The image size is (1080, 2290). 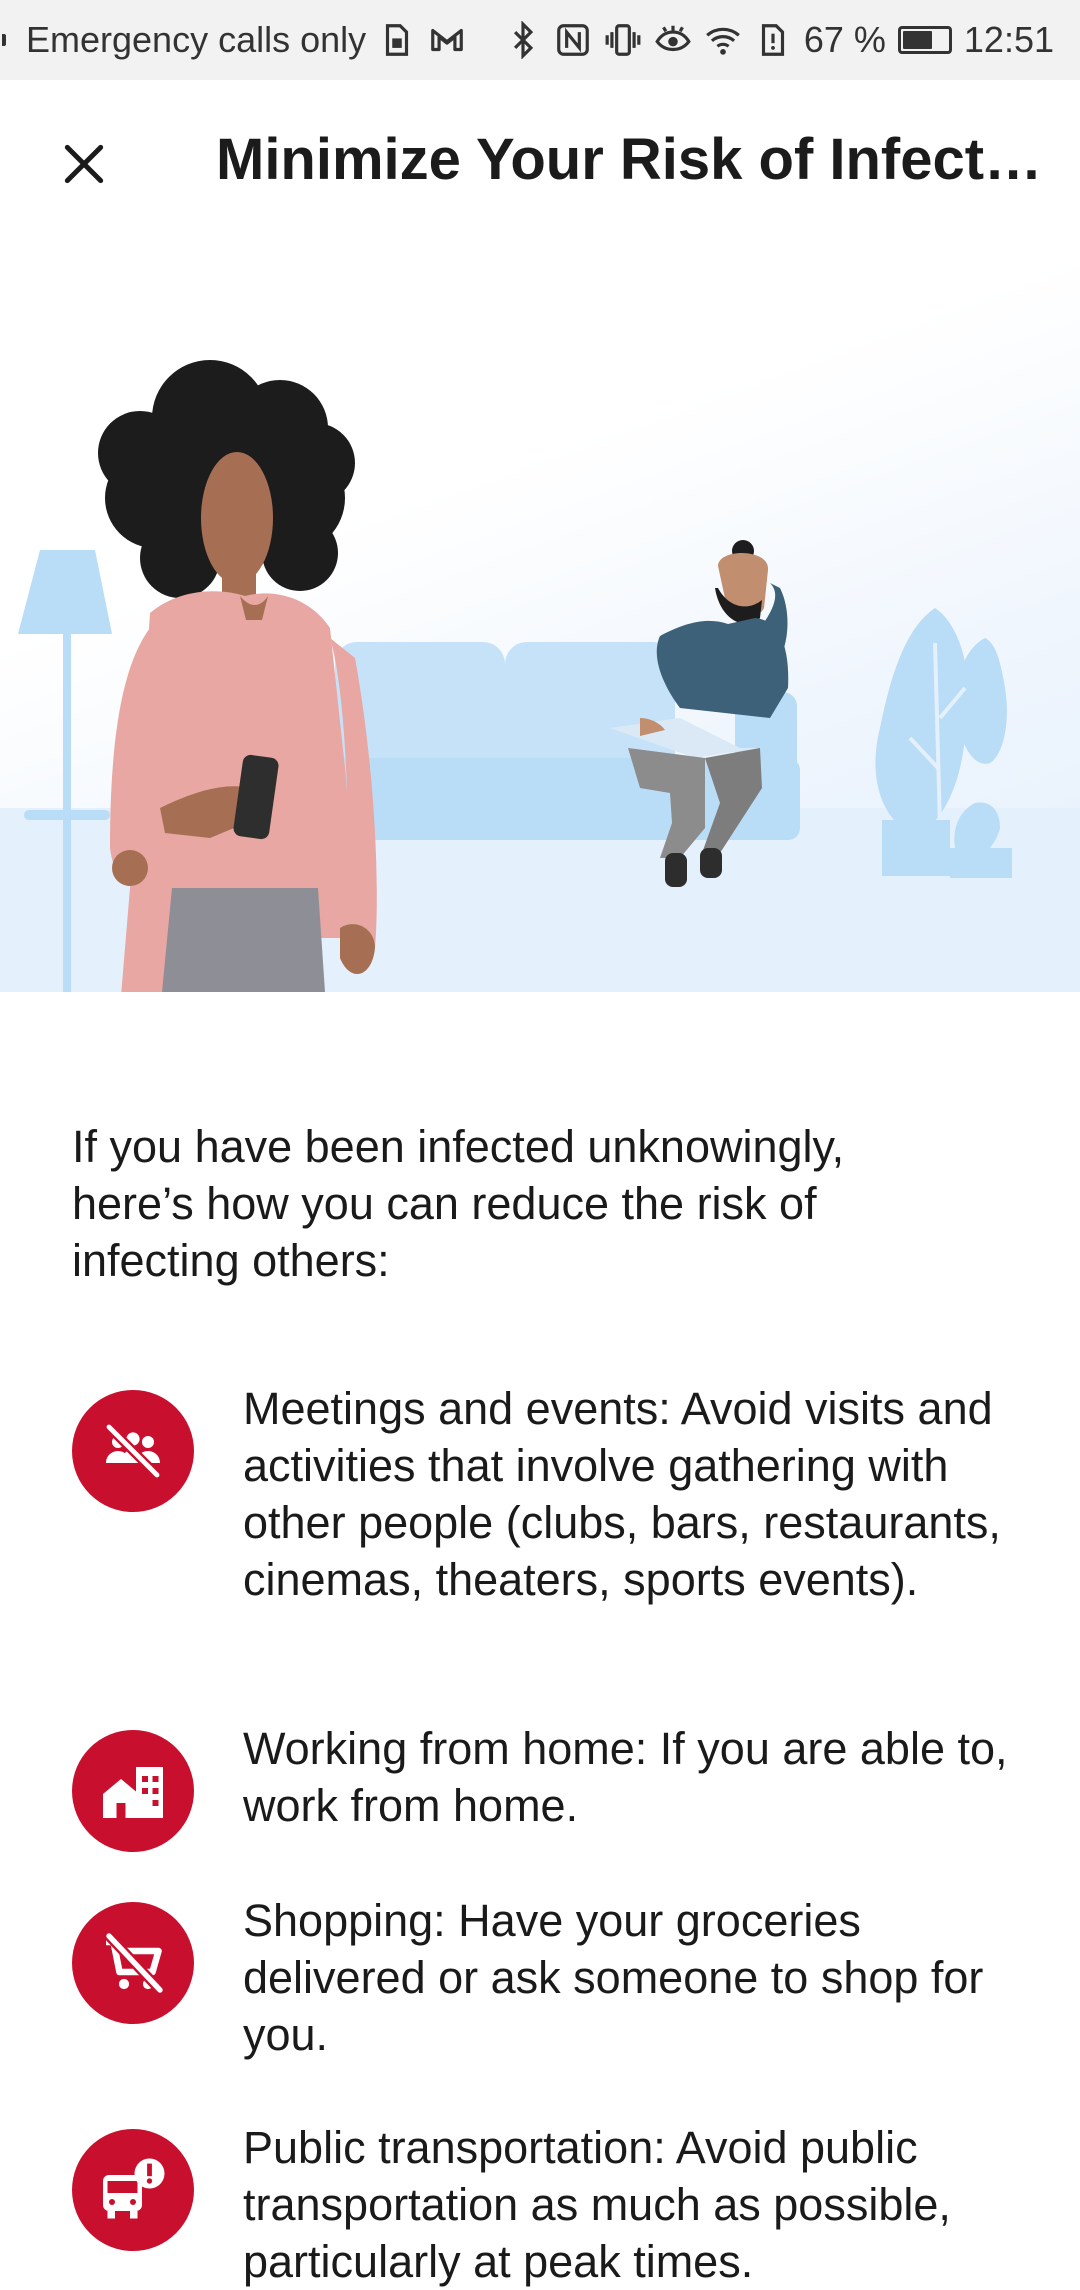 What do you see at coordinates (723, 40) in the screenshot?
I see `wifi-icon` at bounding box center [723, 40].